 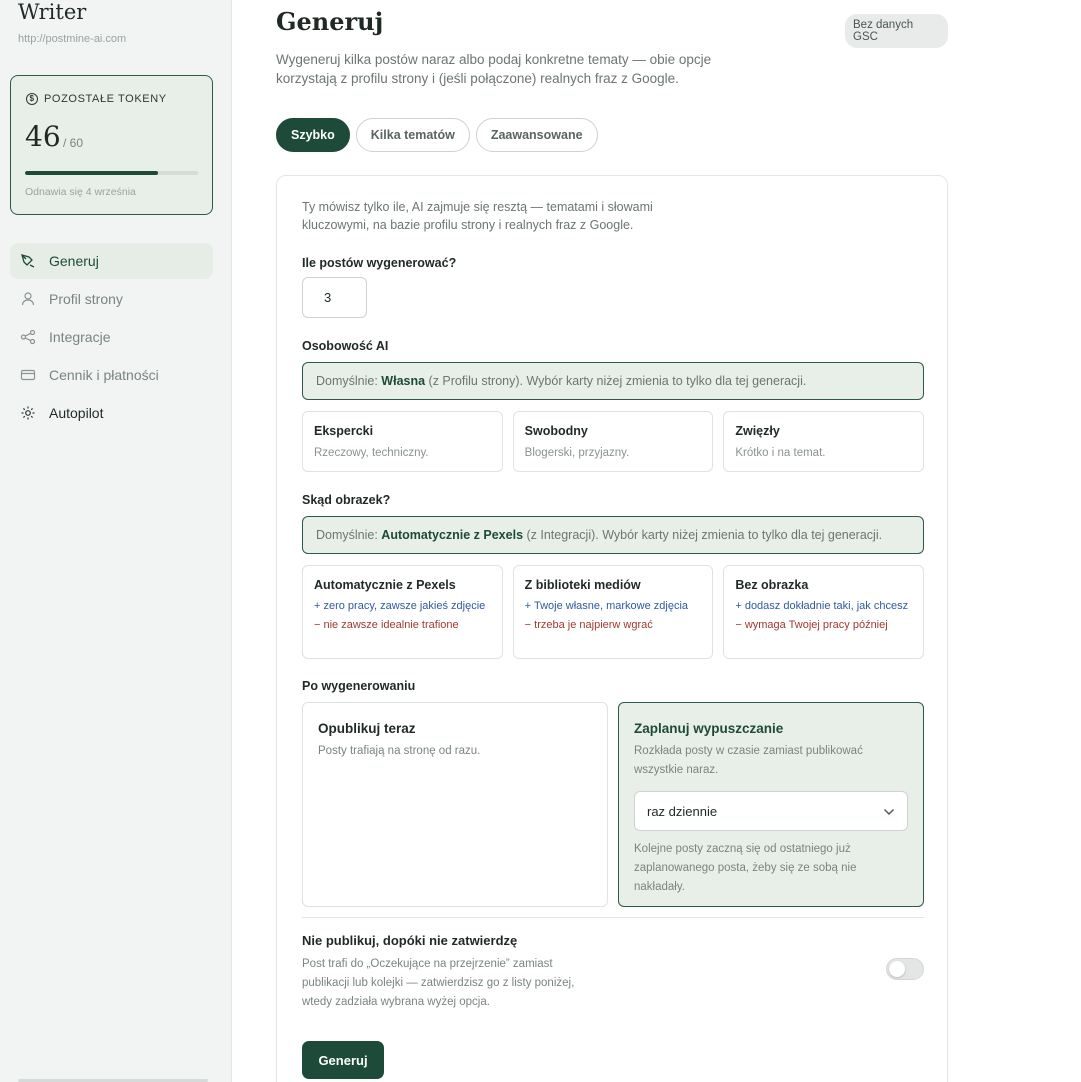 What do you see at coordinates (771, 811) in the screenshot?
I see `schedule-frequency-select: raz dziennie` at bounding box center [771, 811].